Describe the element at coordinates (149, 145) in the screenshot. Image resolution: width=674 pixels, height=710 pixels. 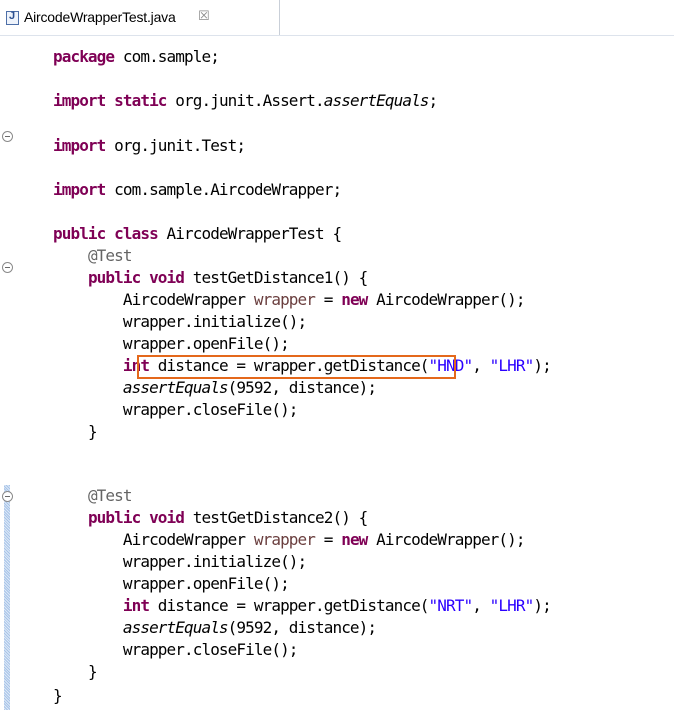
I see `code-line: import org.junit.Test;` at that location.